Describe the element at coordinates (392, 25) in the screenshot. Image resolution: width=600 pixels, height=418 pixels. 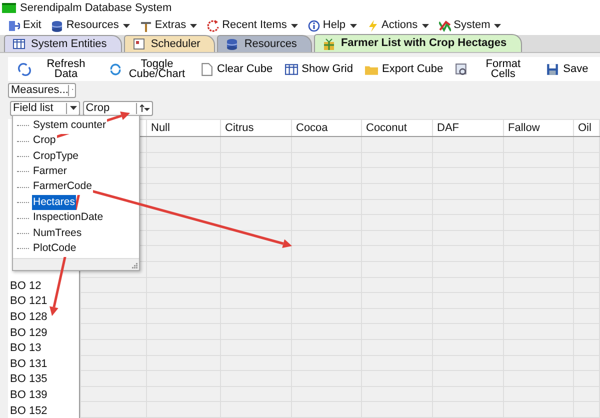
I see `menu-item: Actions` at that location.